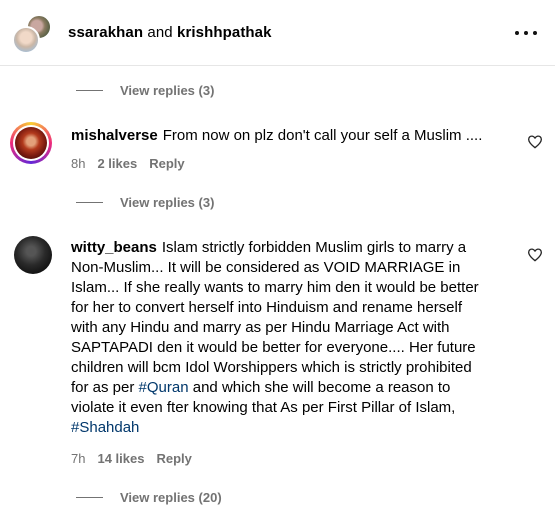 This screenshot has height=517, width=555. What do you see at coordinates (114, 135) in the screenshot?
I see `comment-username: mishalverse` at bounding box center [114, 135].